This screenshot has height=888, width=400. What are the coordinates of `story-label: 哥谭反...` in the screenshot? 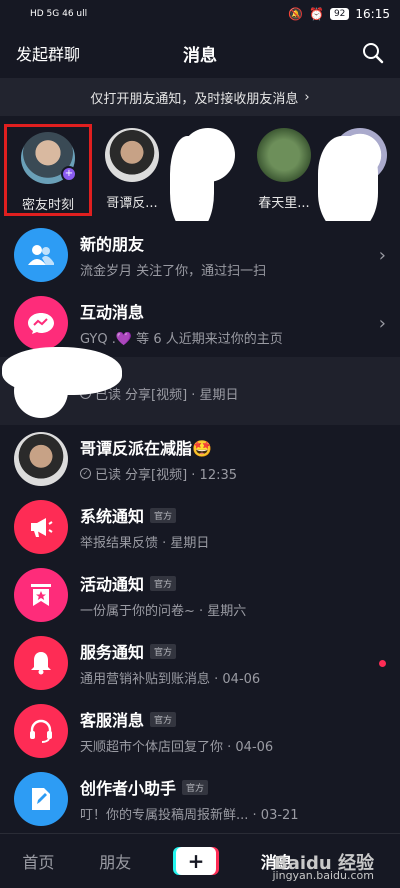 It's located at (132, 203).